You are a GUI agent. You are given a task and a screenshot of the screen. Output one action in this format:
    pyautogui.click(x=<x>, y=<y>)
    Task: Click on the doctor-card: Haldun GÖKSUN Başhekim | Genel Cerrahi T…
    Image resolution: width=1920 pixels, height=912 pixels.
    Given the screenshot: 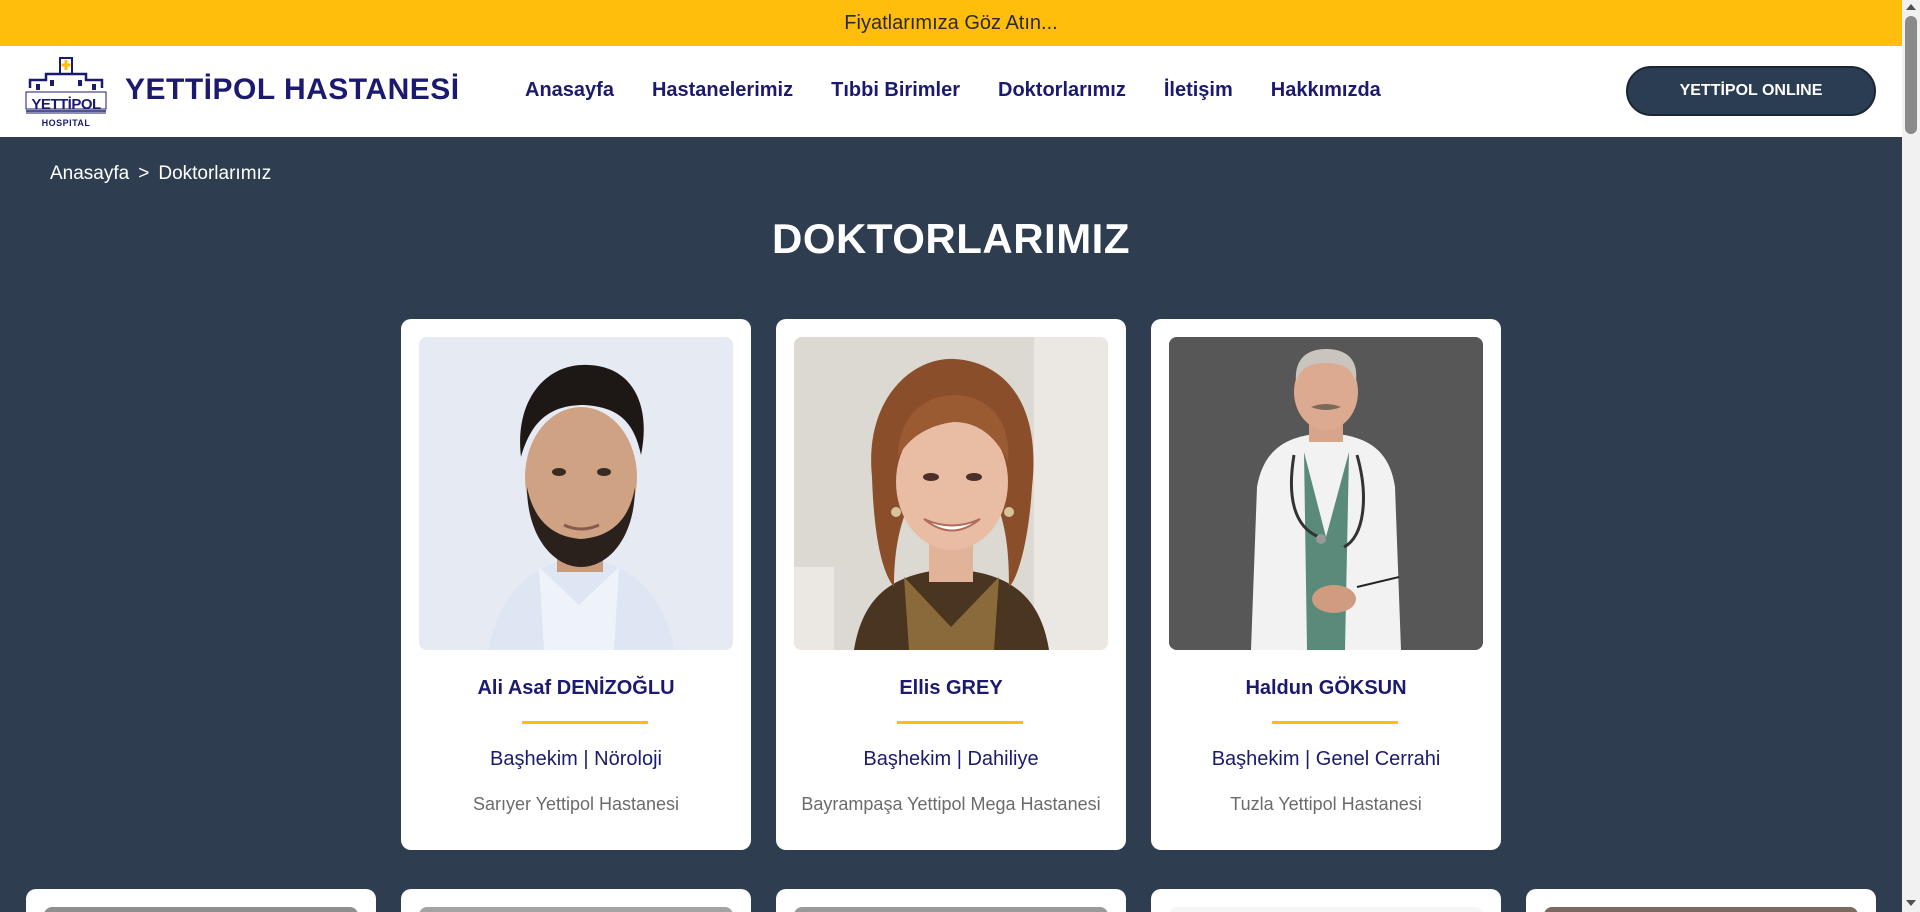 What is the action you would take?
    pyautogui.click(x=1326, y=584)
    